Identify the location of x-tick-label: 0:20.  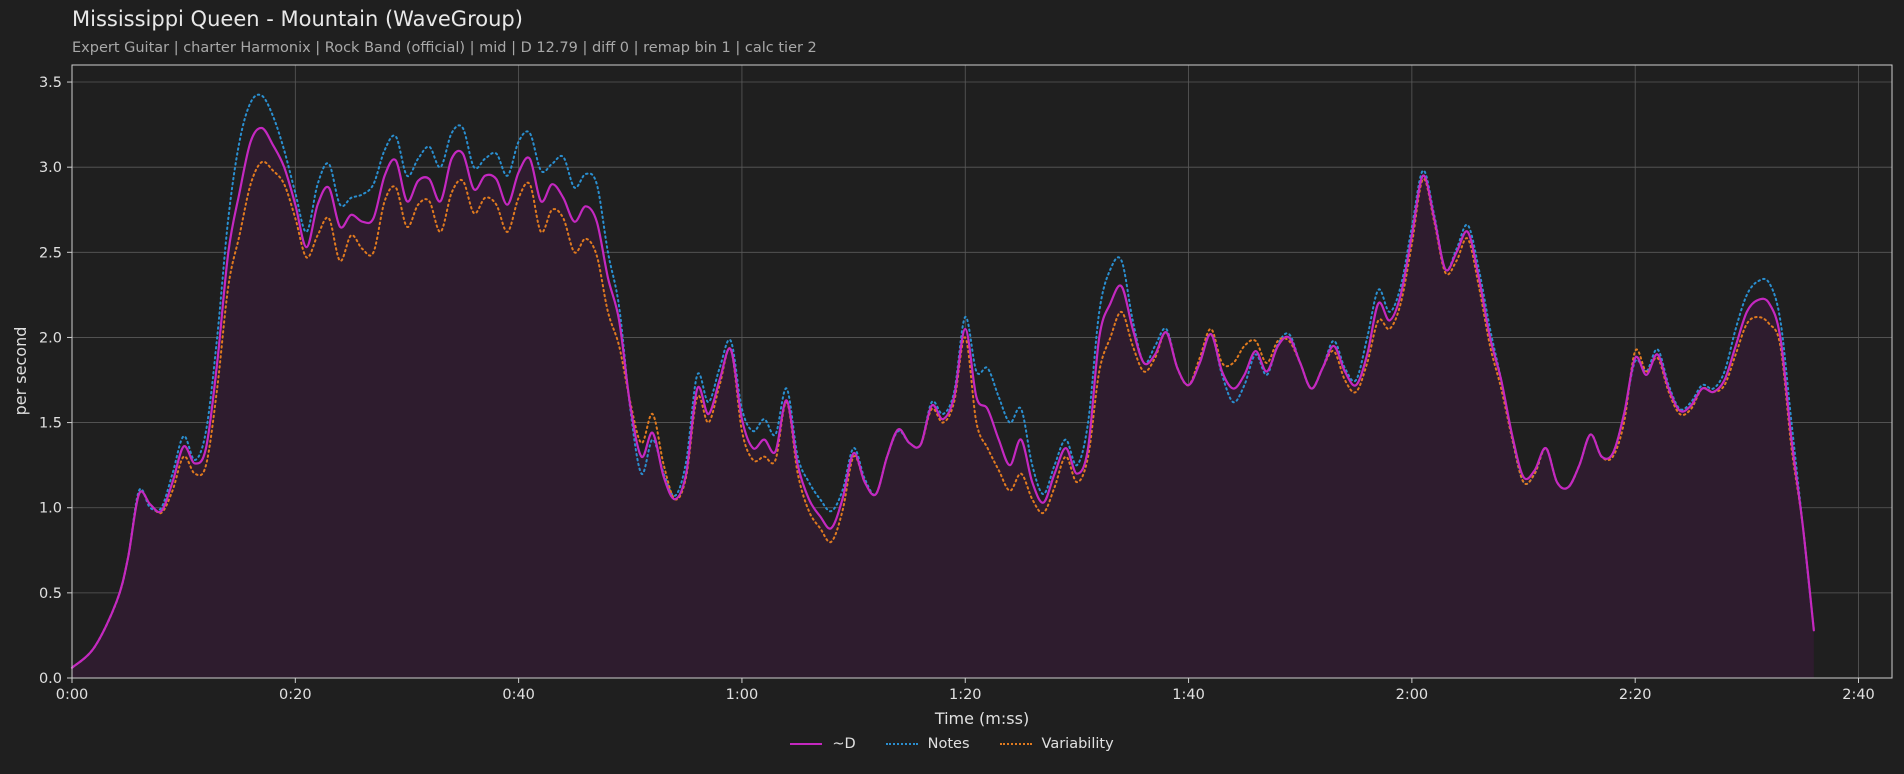
(295, 695).